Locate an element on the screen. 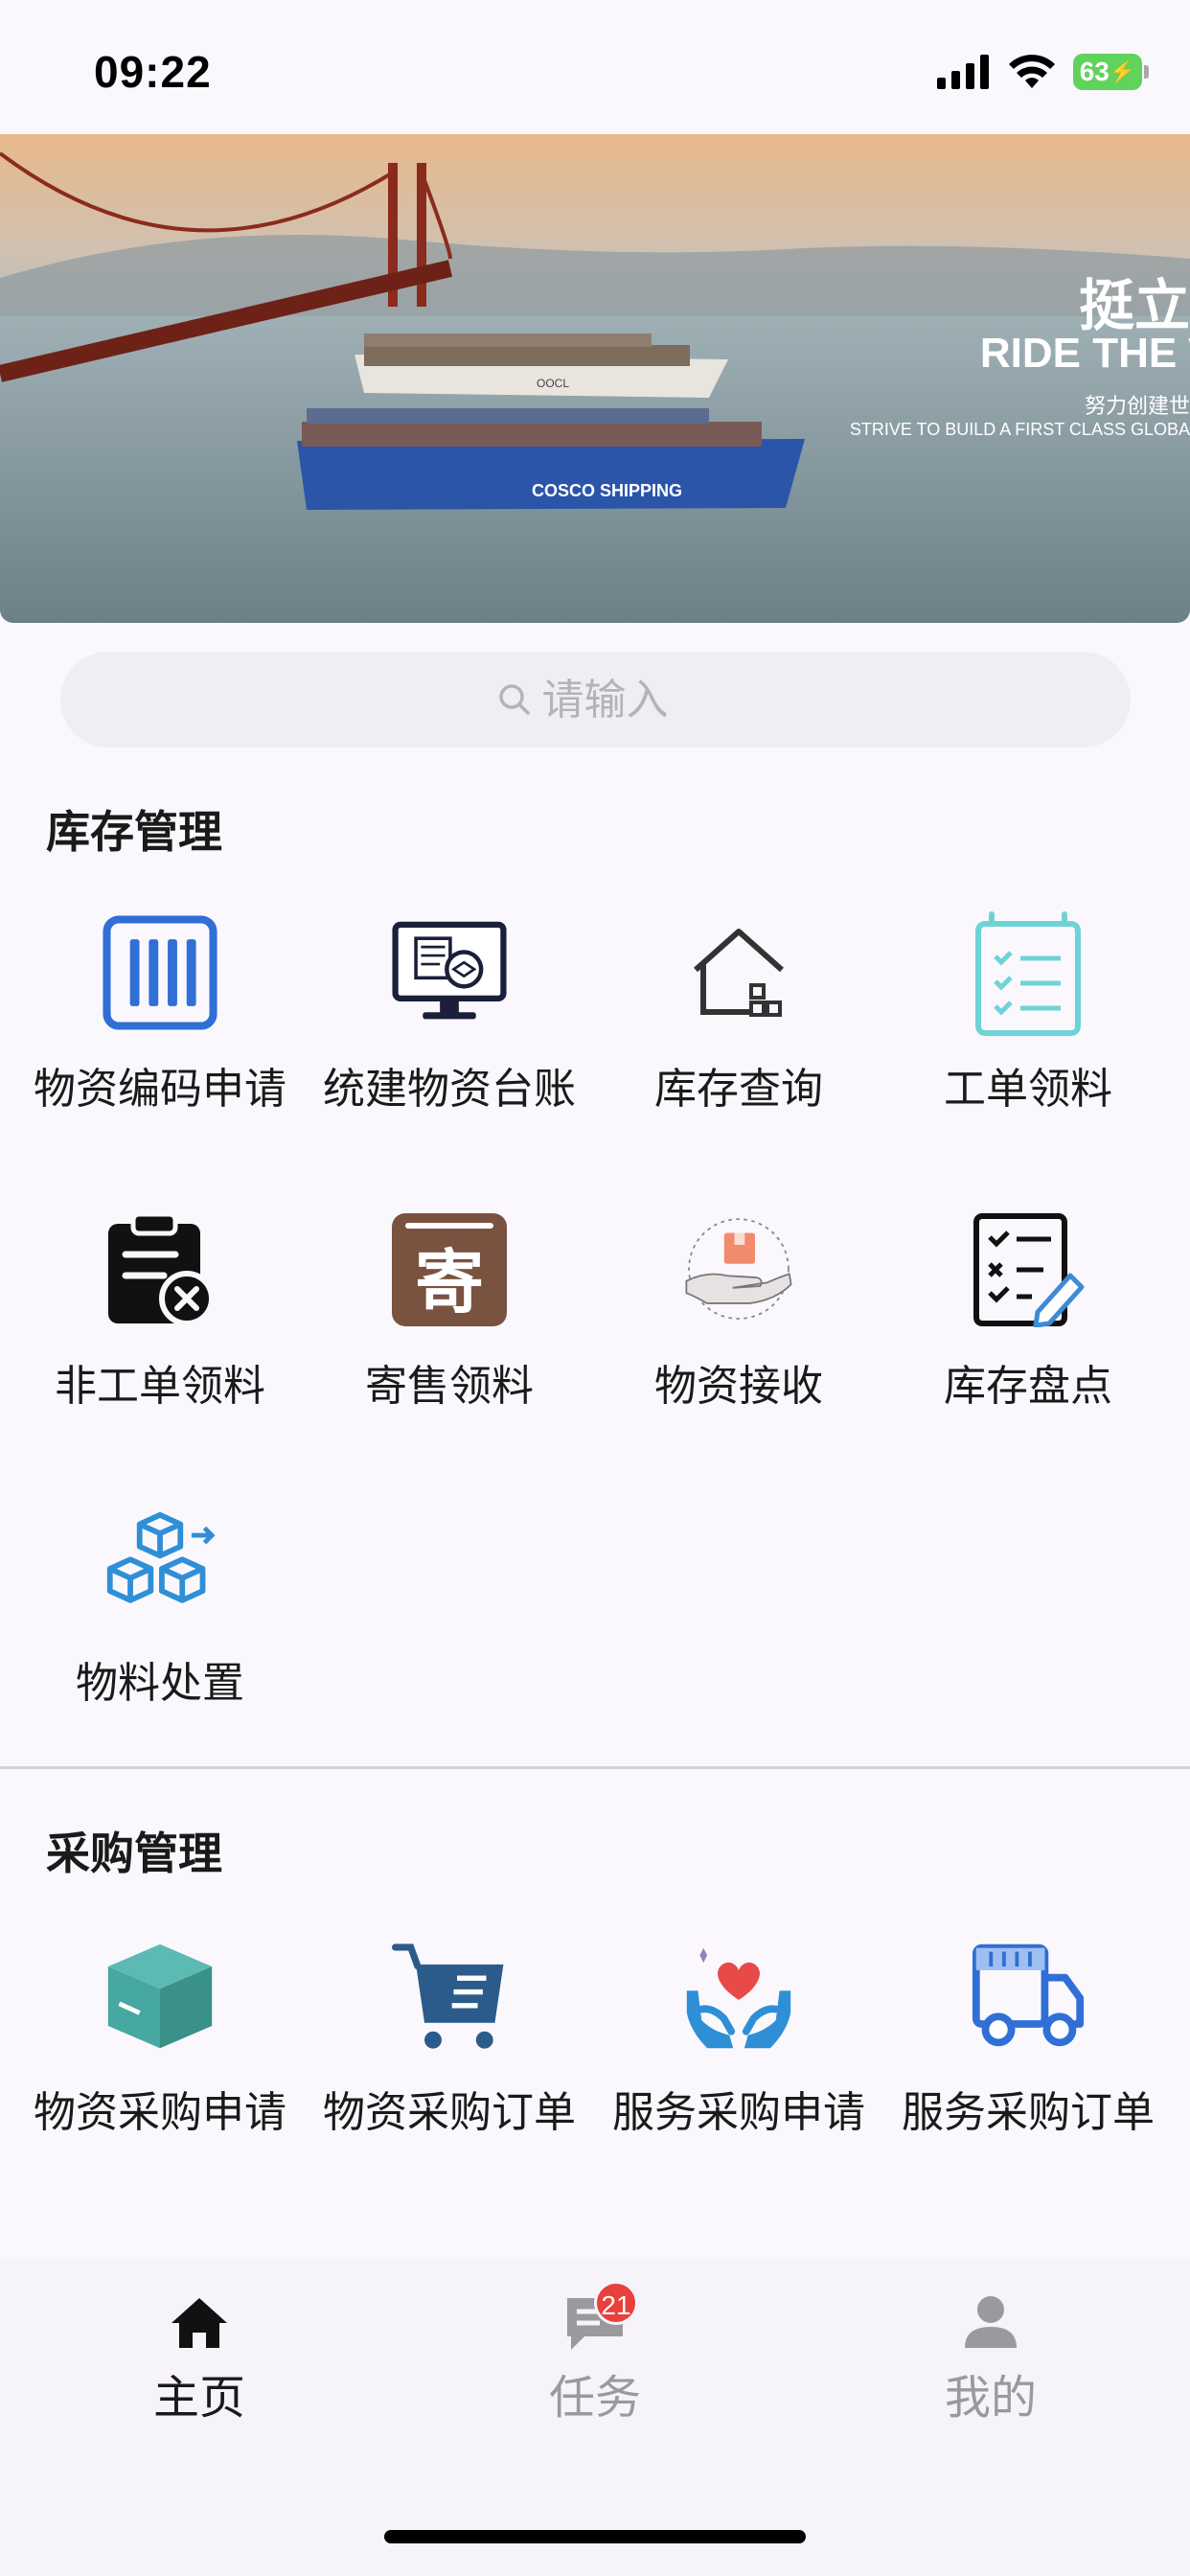 The width and height of the screenshot is (1190, 2576). inventory-item-label: 物资接收 is located at coordinates (739, 1387).